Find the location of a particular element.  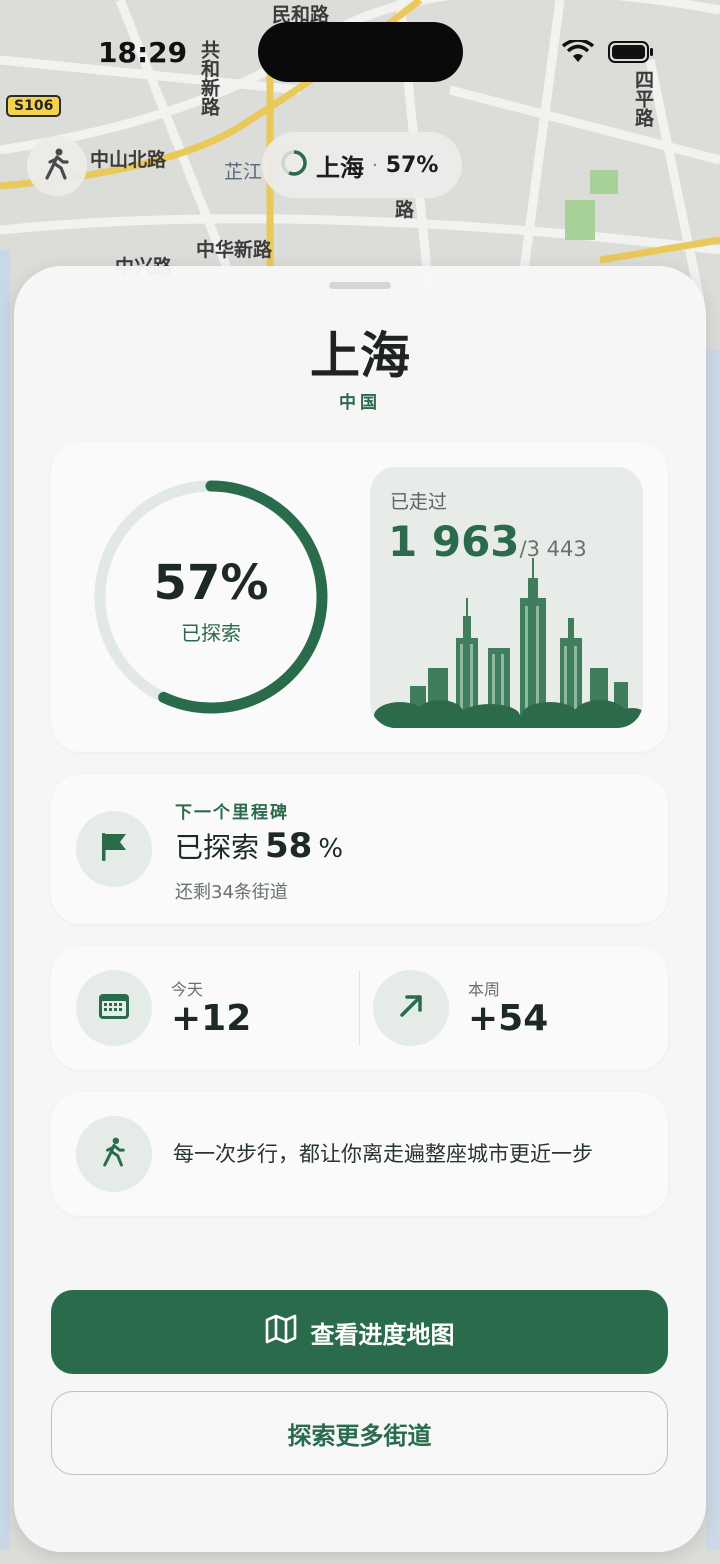

streets-walked-panel: 已走过 1 963 /3 443 is located at coordinates (506, 597).